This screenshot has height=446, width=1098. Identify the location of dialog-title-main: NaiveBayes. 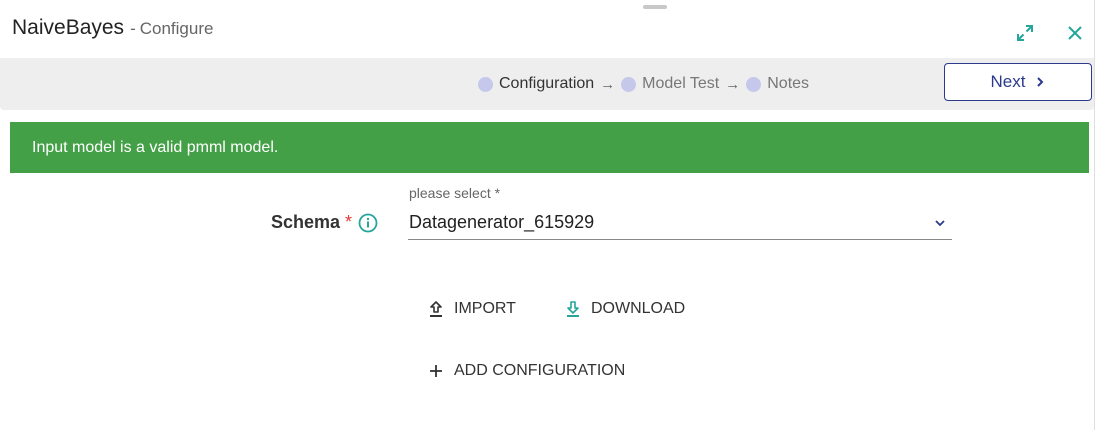
(68, 27).